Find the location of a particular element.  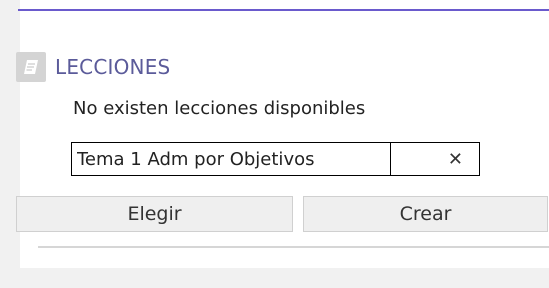

action-buttons: Elegir Crear is located at coordinates (282, 214).